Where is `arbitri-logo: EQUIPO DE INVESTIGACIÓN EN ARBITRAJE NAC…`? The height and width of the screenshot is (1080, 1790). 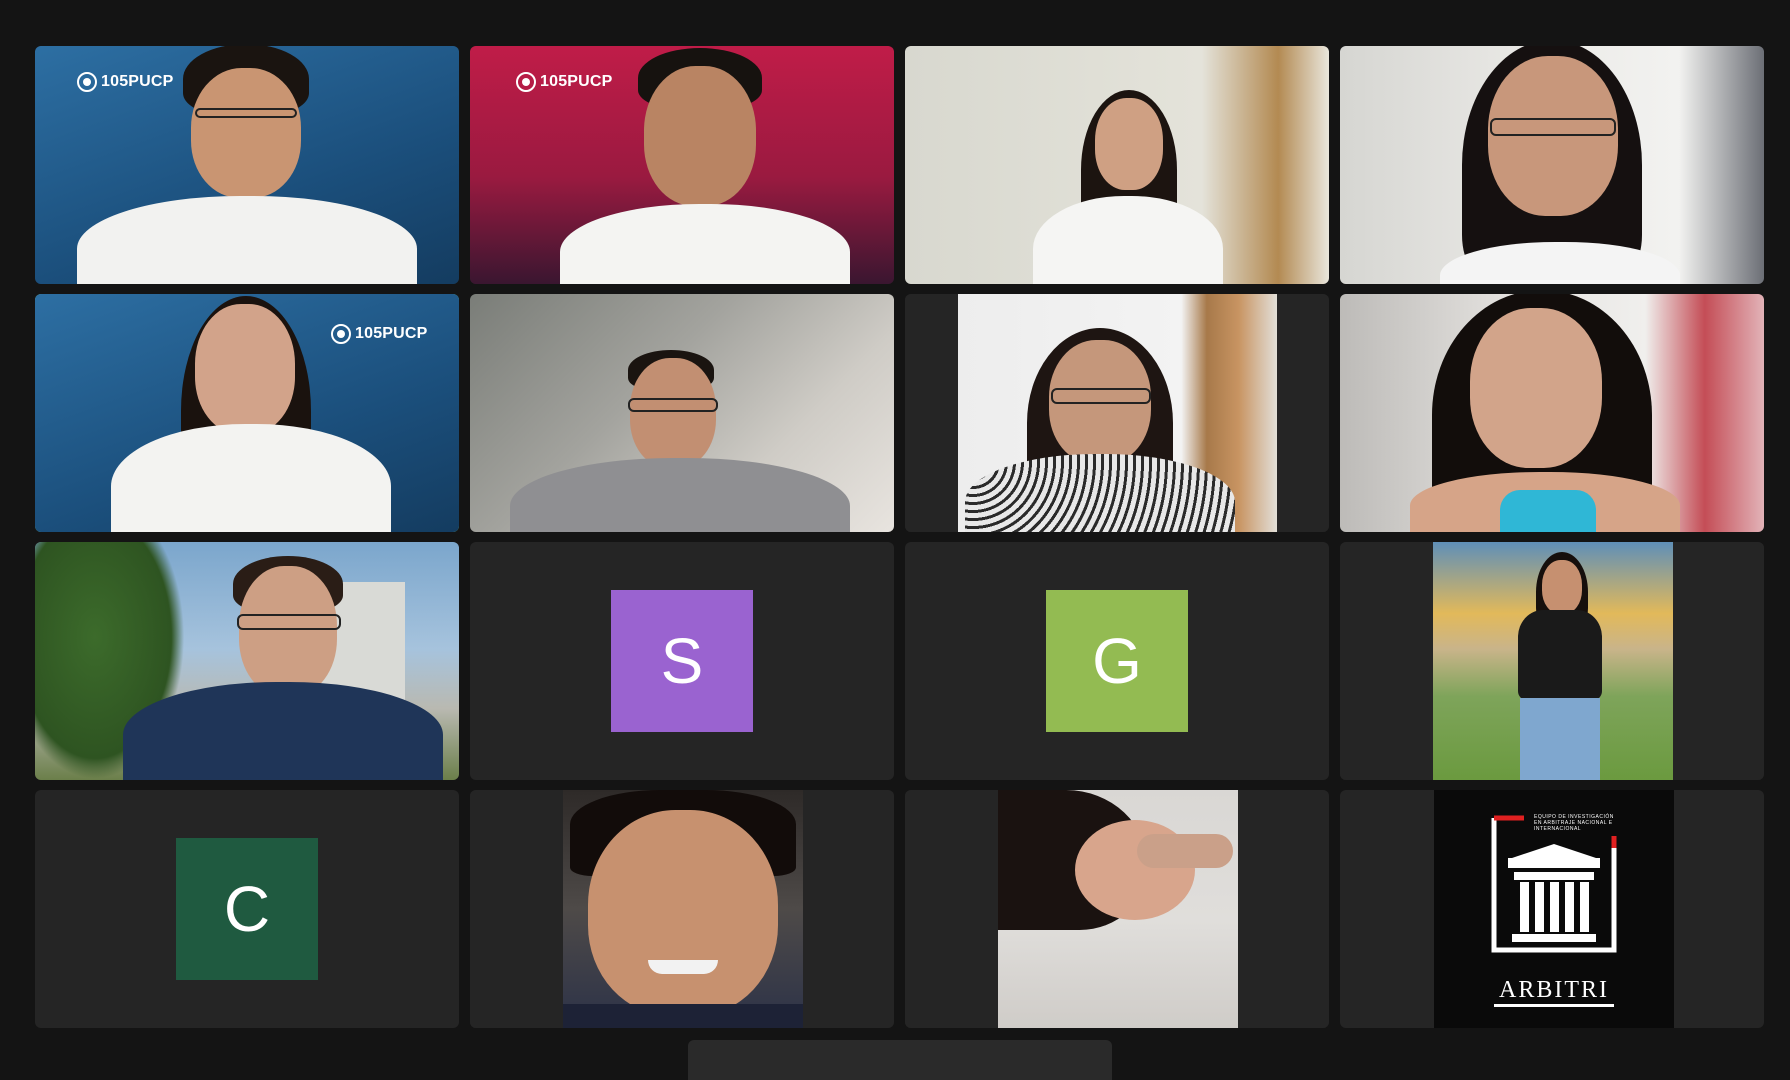 arbitri-logo: EQUIPO DE INVESTIGACIÓN EN ARBITRAJE NAC… is located at coordinates (1554, 909).